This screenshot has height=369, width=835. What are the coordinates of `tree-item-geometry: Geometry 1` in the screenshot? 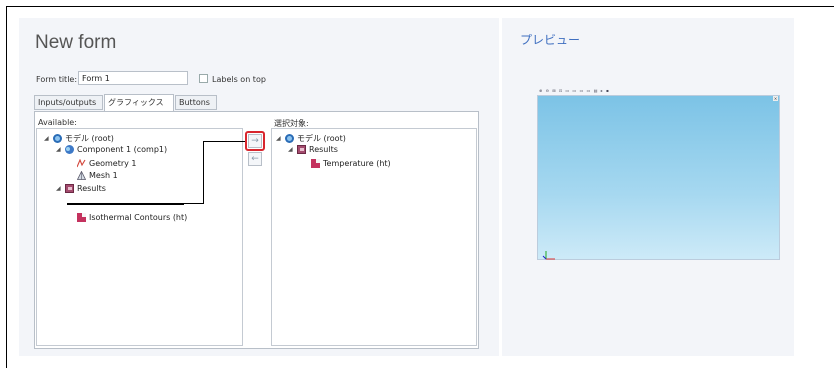 It's located at (106, 163).